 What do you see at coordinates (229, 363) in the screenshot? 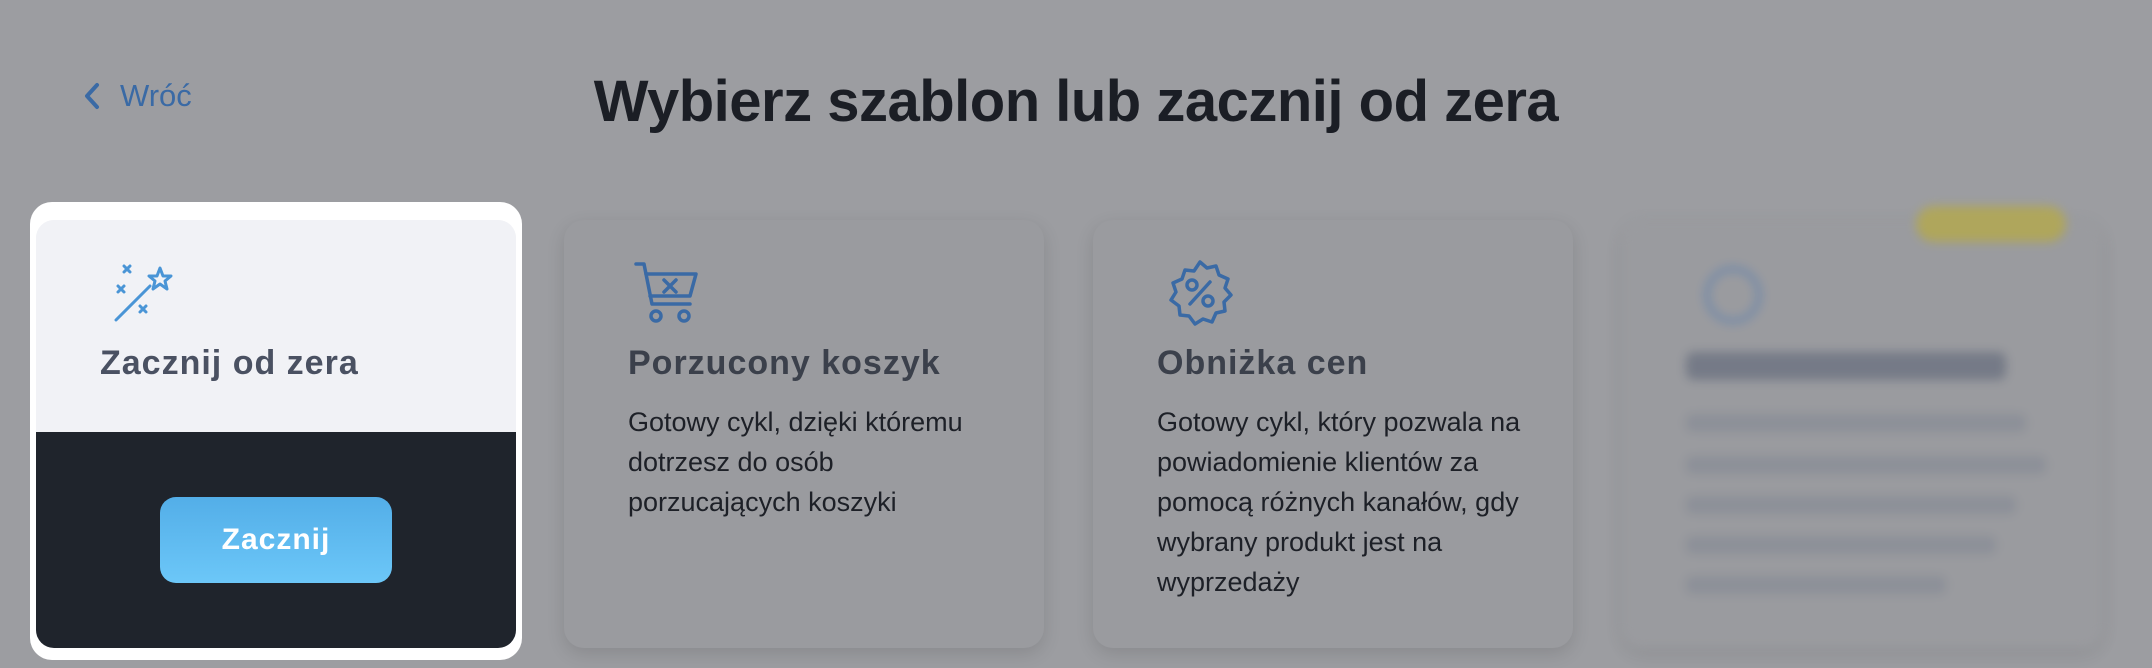
I see `card-title: Zacznij od zera` at bounding box center [229, 363].